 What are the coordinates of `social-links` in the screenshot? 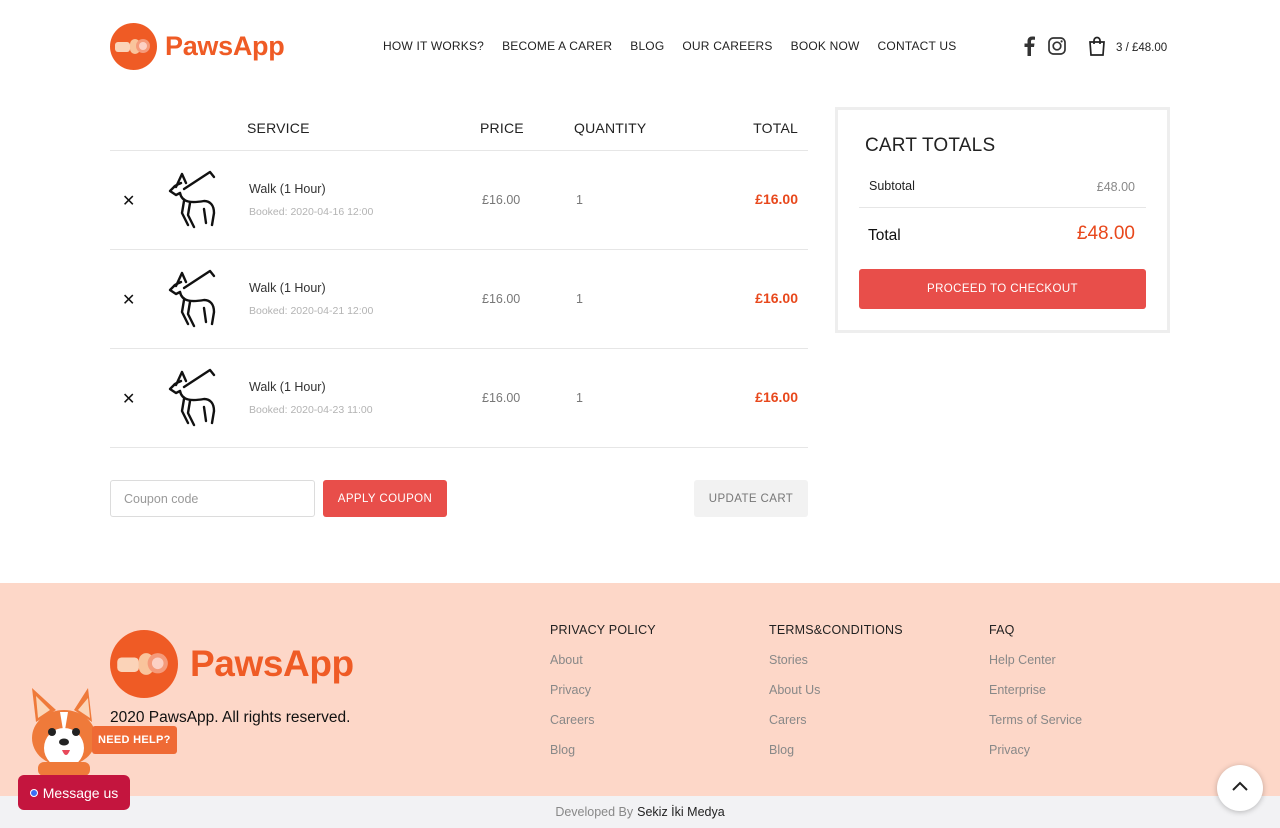 It's located at (1044, 48).